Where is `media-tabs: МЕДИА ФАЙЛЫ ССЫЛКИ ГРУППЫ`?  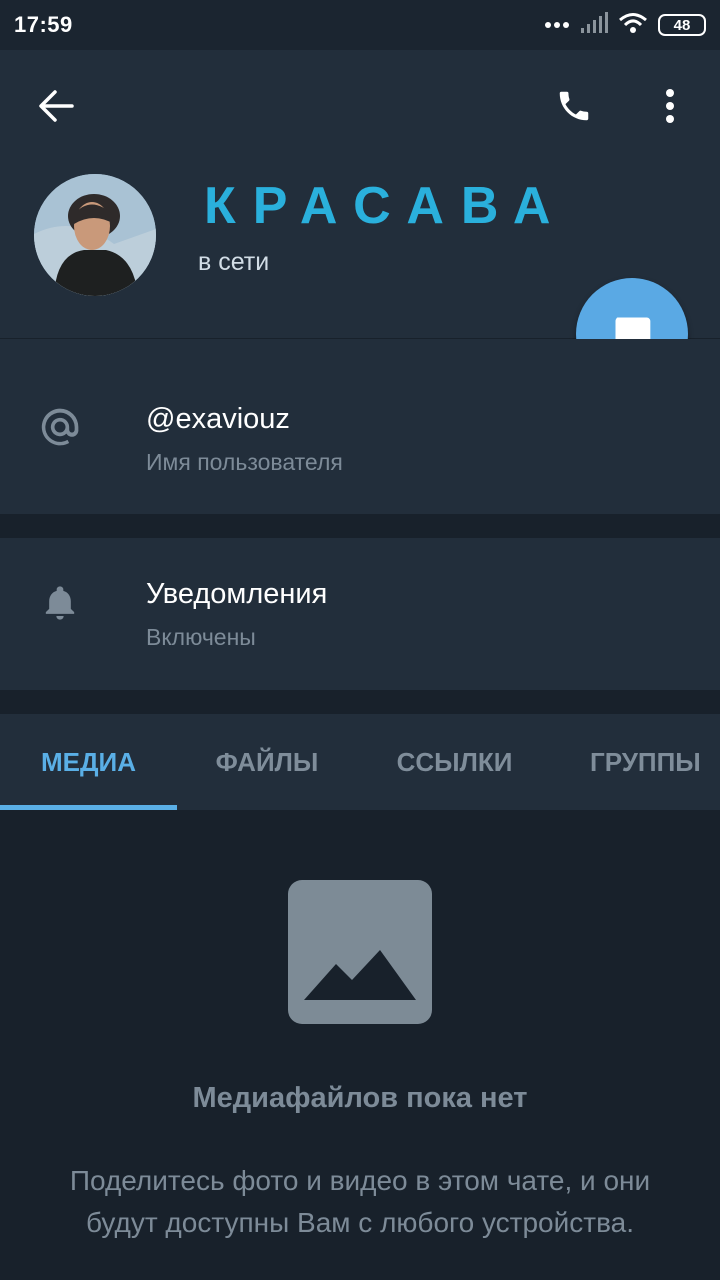 media-tabs: МЕДИА ФАЙЛЫ ССЫЛКИ ГРУППЫ is located at coordinates (360, 762).